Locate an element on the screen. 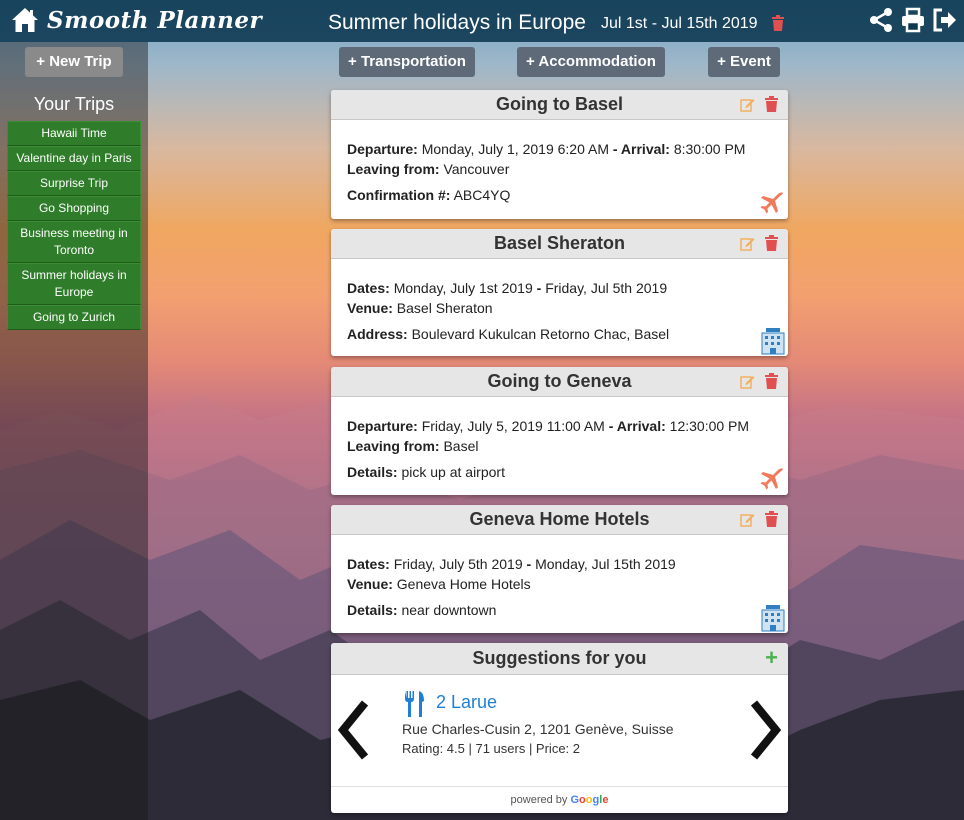  add-suggestion-button: + is located at coordinates (771, 658).